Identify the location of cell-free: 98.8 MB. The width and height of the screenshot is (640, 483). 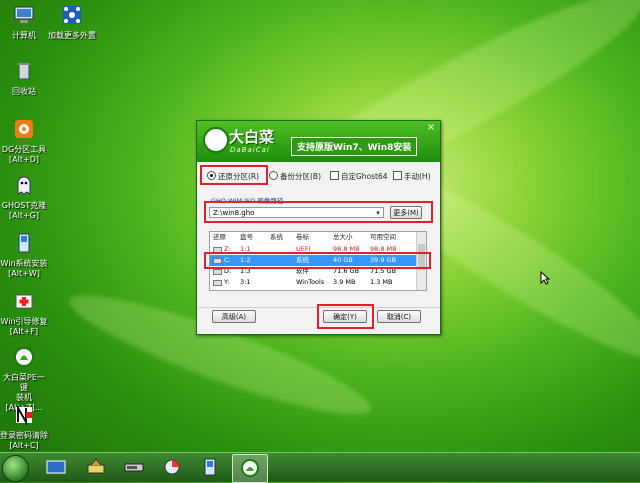
(383, 249).